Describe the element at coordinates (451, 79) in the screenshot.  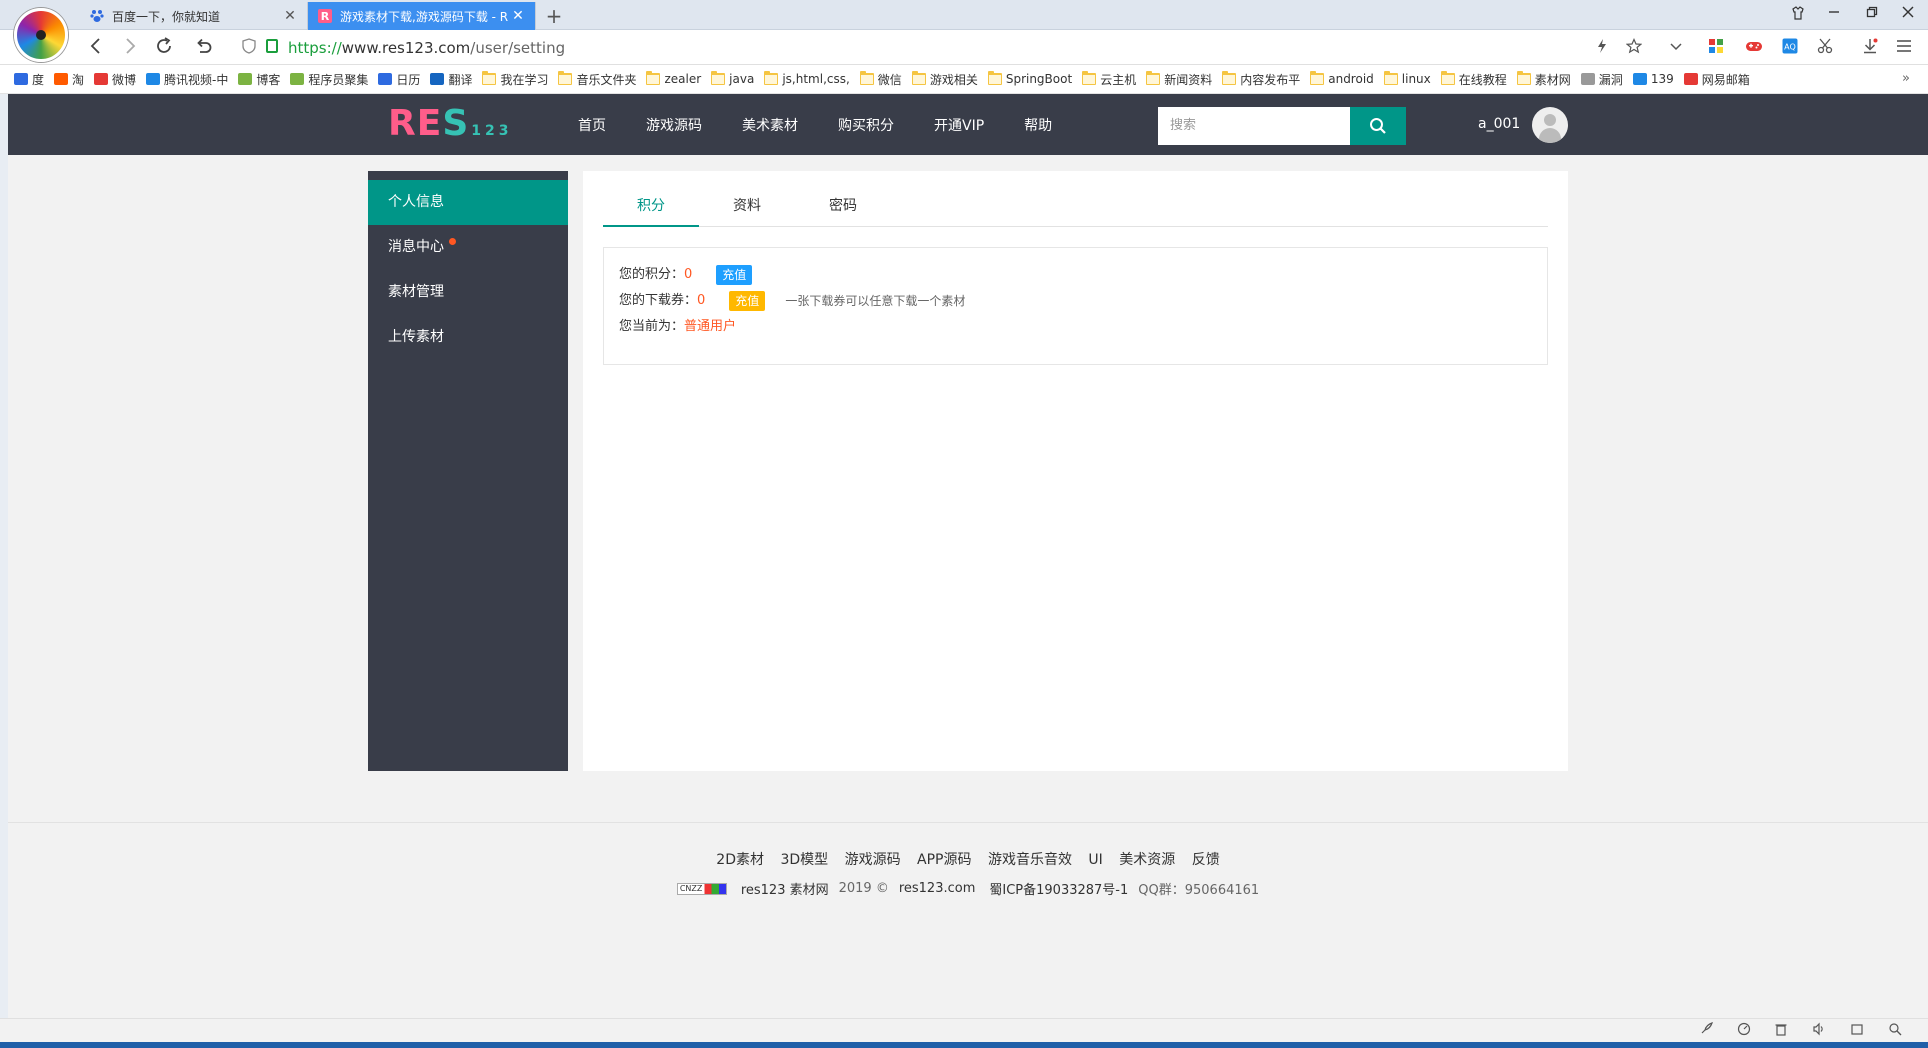
I see `bookmark-item: 翻译` at that location.